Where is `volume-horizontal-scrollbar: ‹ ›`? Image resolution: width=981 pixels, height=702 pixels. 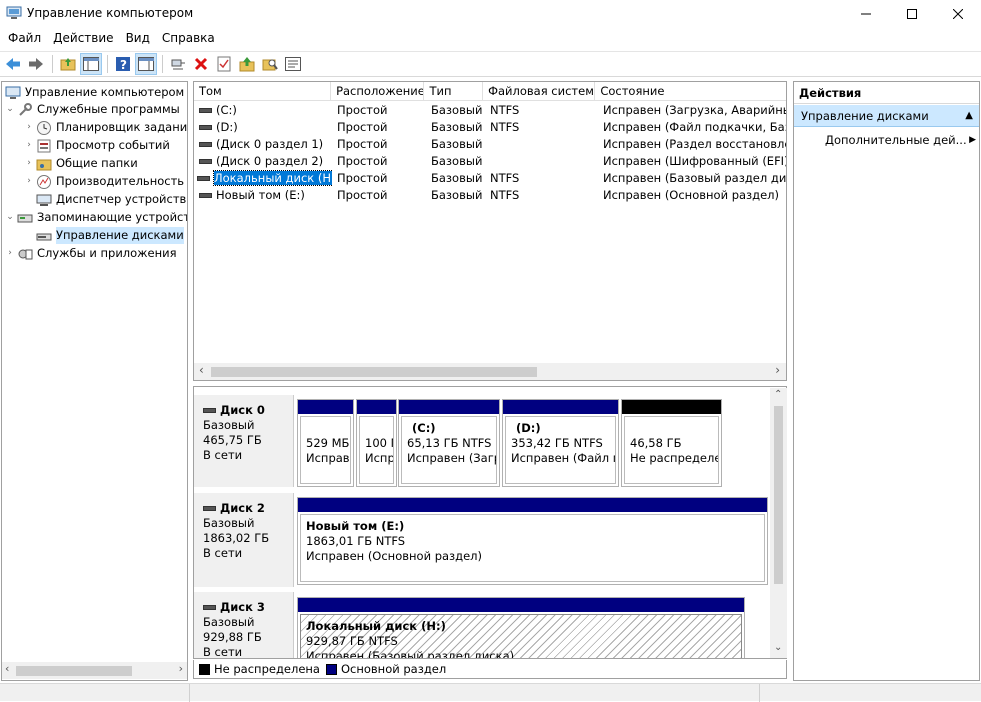 volume-horizontal-scrollbar: ‹ › is located at coordinates (490, 371).